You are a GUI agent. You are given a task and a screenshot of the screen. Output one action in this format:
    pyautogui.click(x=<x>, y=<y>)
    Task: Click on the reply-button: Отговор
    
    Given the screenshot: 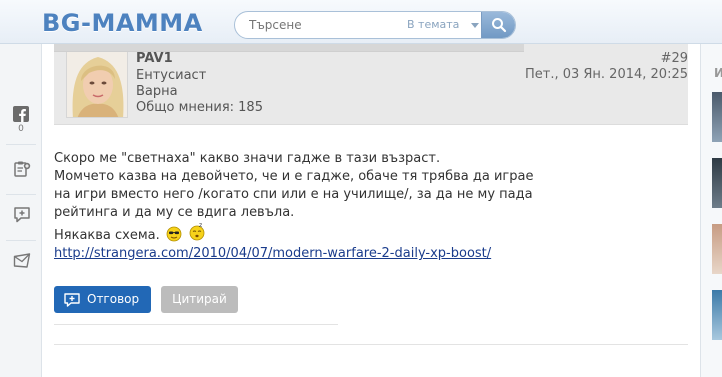 What is the action you would take?
    pyautogui.click(x=102, y=299)
    